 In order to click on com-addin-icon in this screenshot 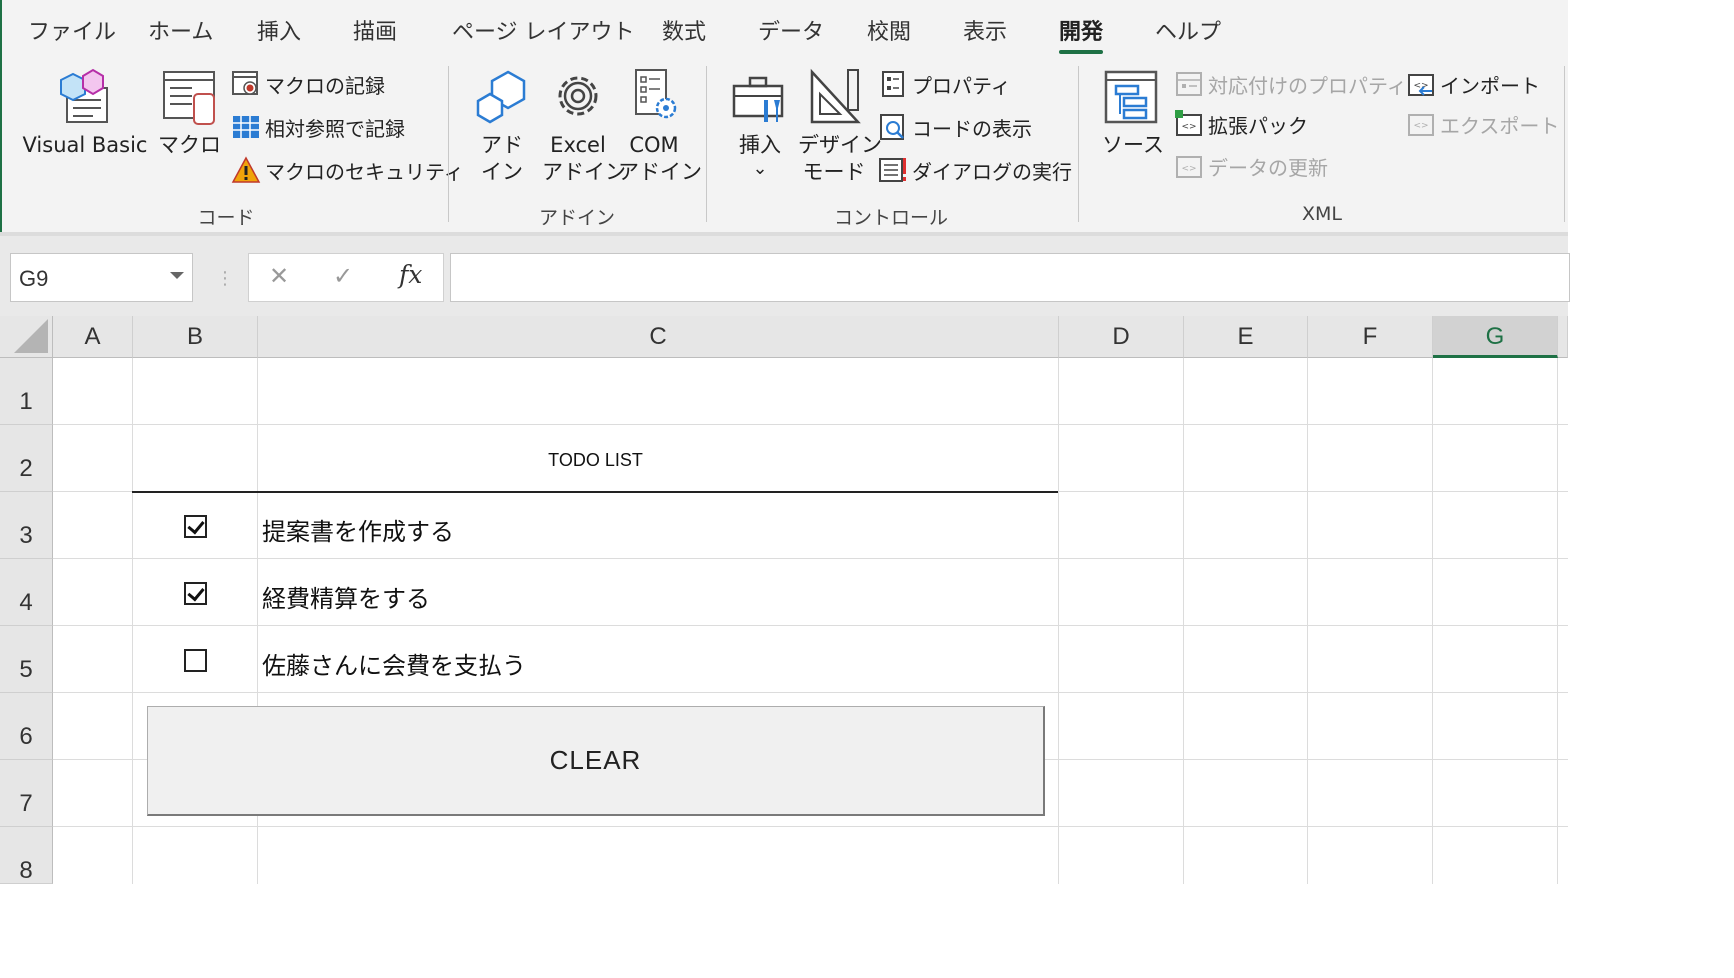, I will do `click(656, 94)`.